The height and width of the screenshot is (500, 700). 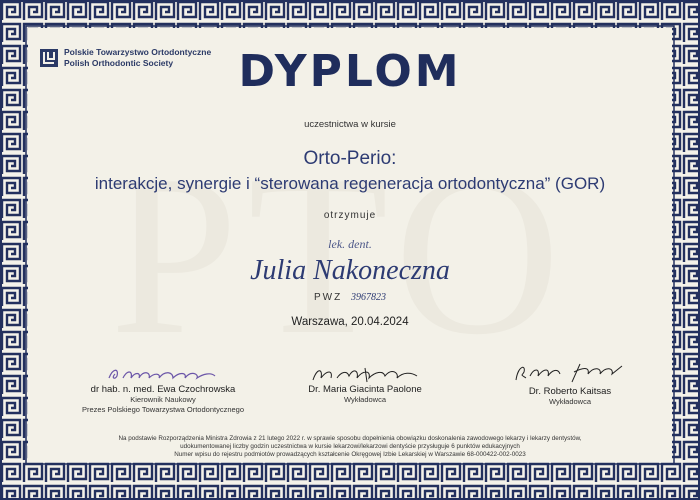 What do you see at coordinates (570, 383) in the screenshot?
I see `signature-block-3: Dr. Roberto Kaitsas Wykładowca` at bounding box center [570, 383].